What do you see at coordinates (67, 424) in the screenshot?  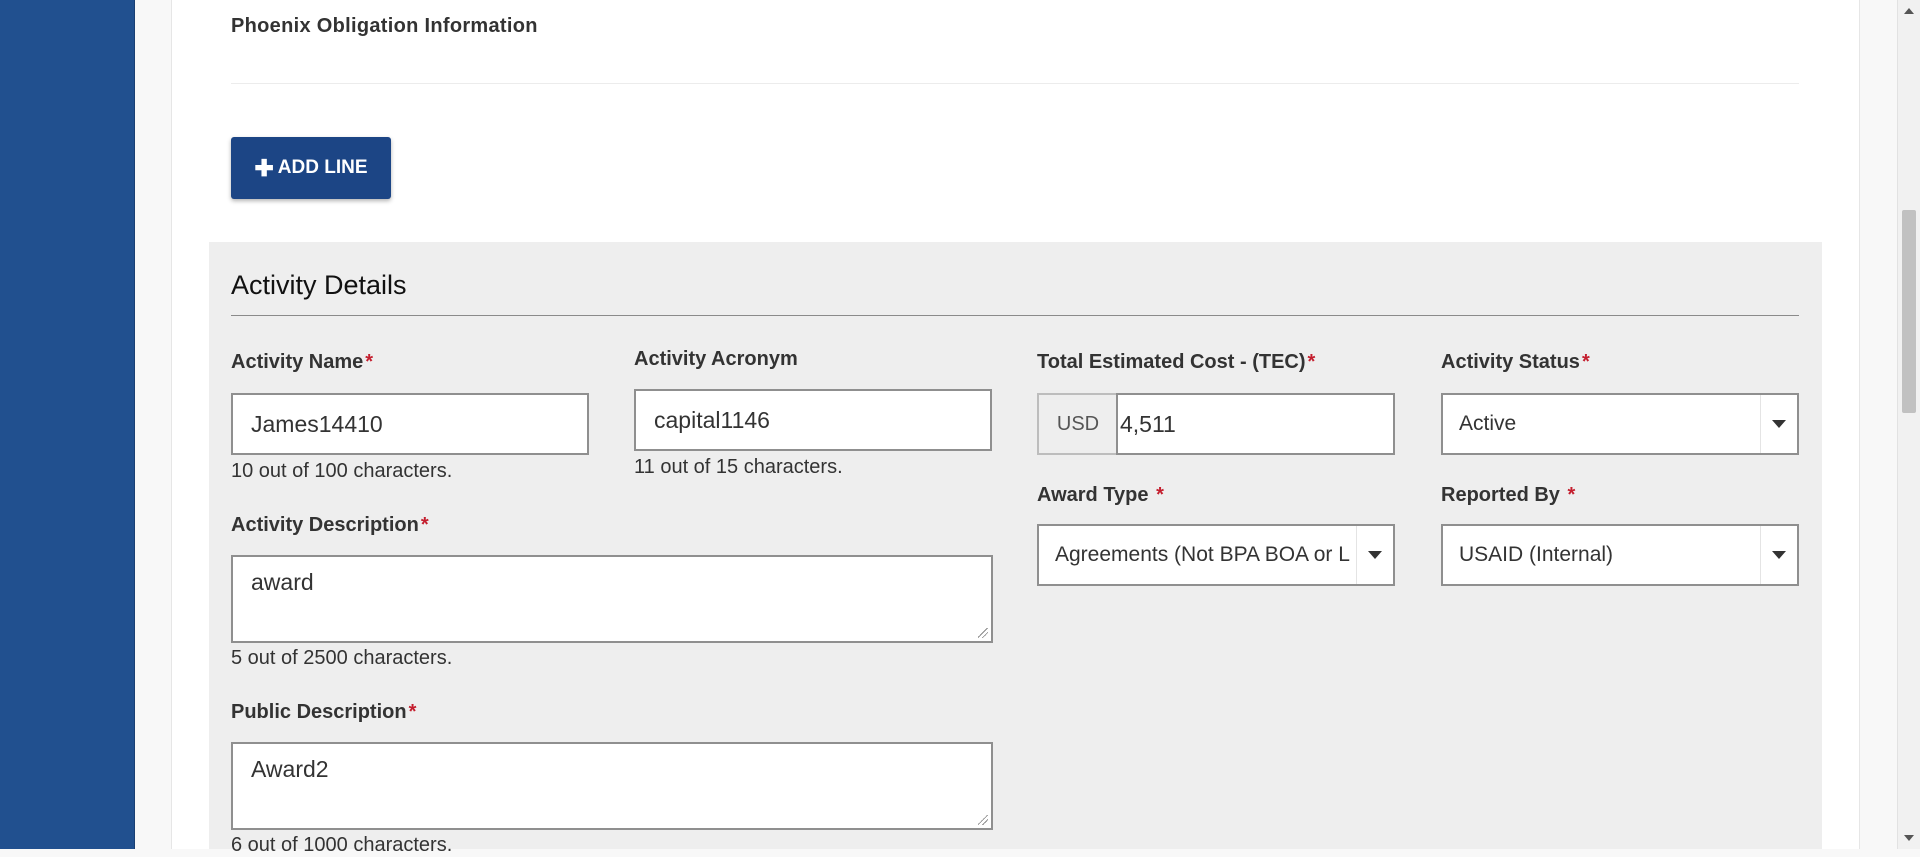 I see `left-sidebar` at bounding box center [67, 424].